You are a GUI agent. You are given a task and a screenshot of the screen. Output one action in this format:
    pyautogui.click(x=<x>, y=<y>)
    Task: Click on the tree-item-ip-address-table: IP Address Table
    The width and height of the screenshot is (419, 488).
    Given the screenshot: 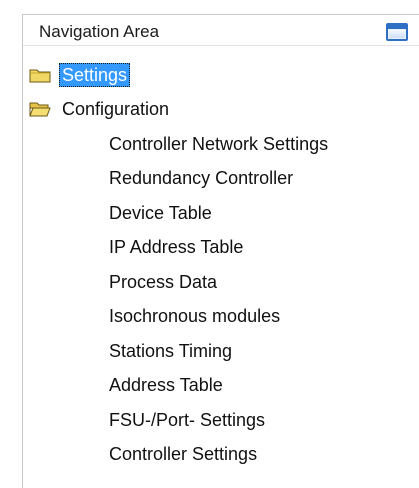 What is the action you would take?
    pyautogui.click(x=176, y=247)
    